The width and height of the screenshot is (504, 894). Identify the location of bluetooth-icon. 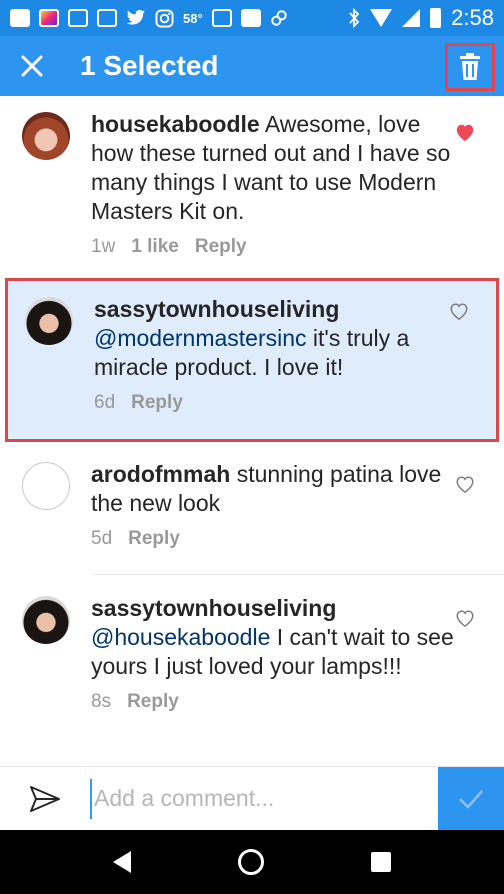
(354, 18).